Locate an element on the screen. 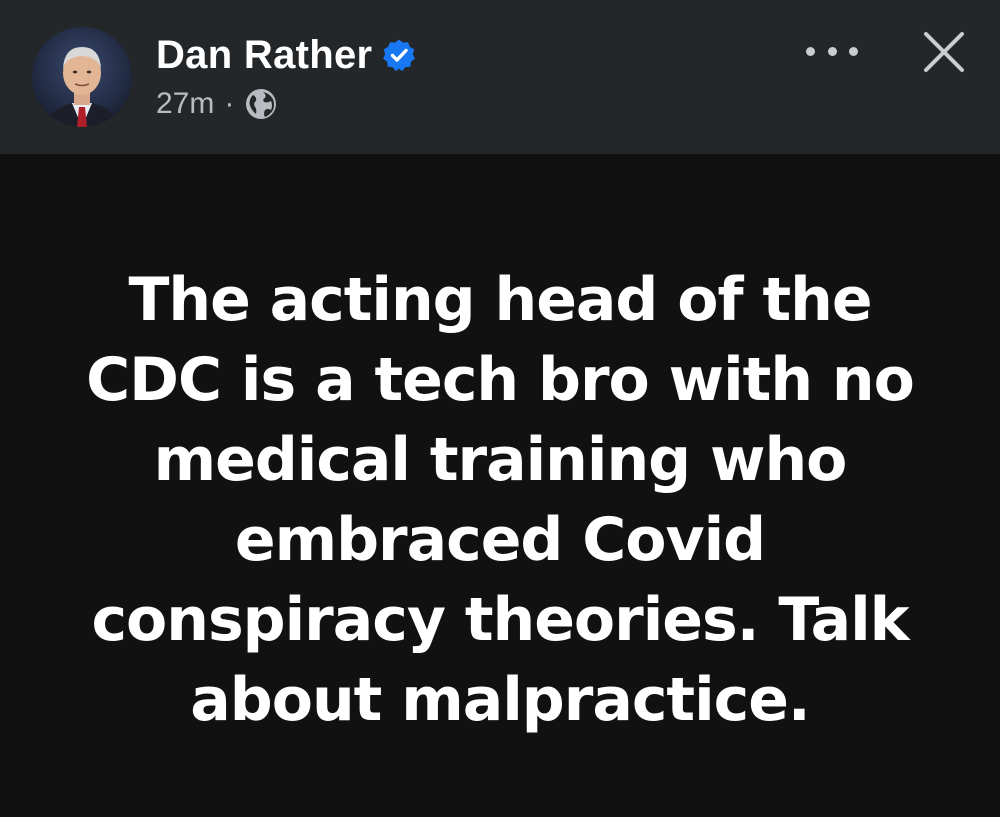 The height and width of the screenshot is (817, 1000). post-text-line: CDC is a tech bro with no is located at coordinates (500, 380).